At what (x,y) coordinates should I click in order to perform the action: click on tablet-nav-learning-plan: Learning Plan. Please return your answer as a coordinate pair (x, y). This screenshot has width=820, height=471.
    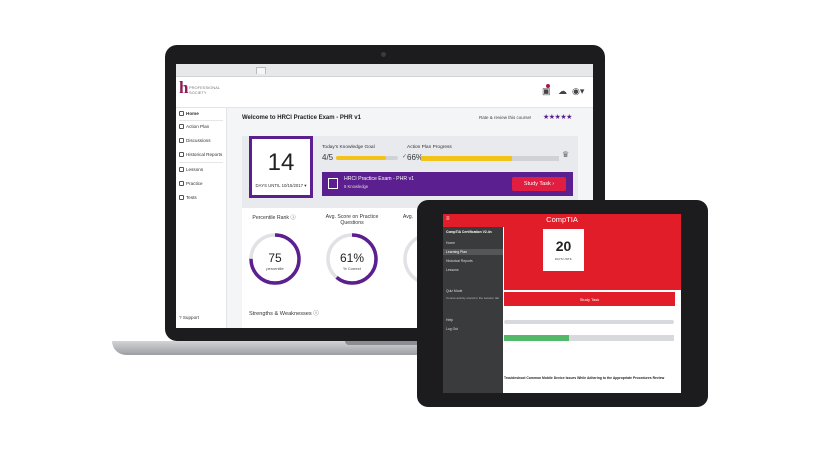
    Looking at the image, I should click on (456, 252).